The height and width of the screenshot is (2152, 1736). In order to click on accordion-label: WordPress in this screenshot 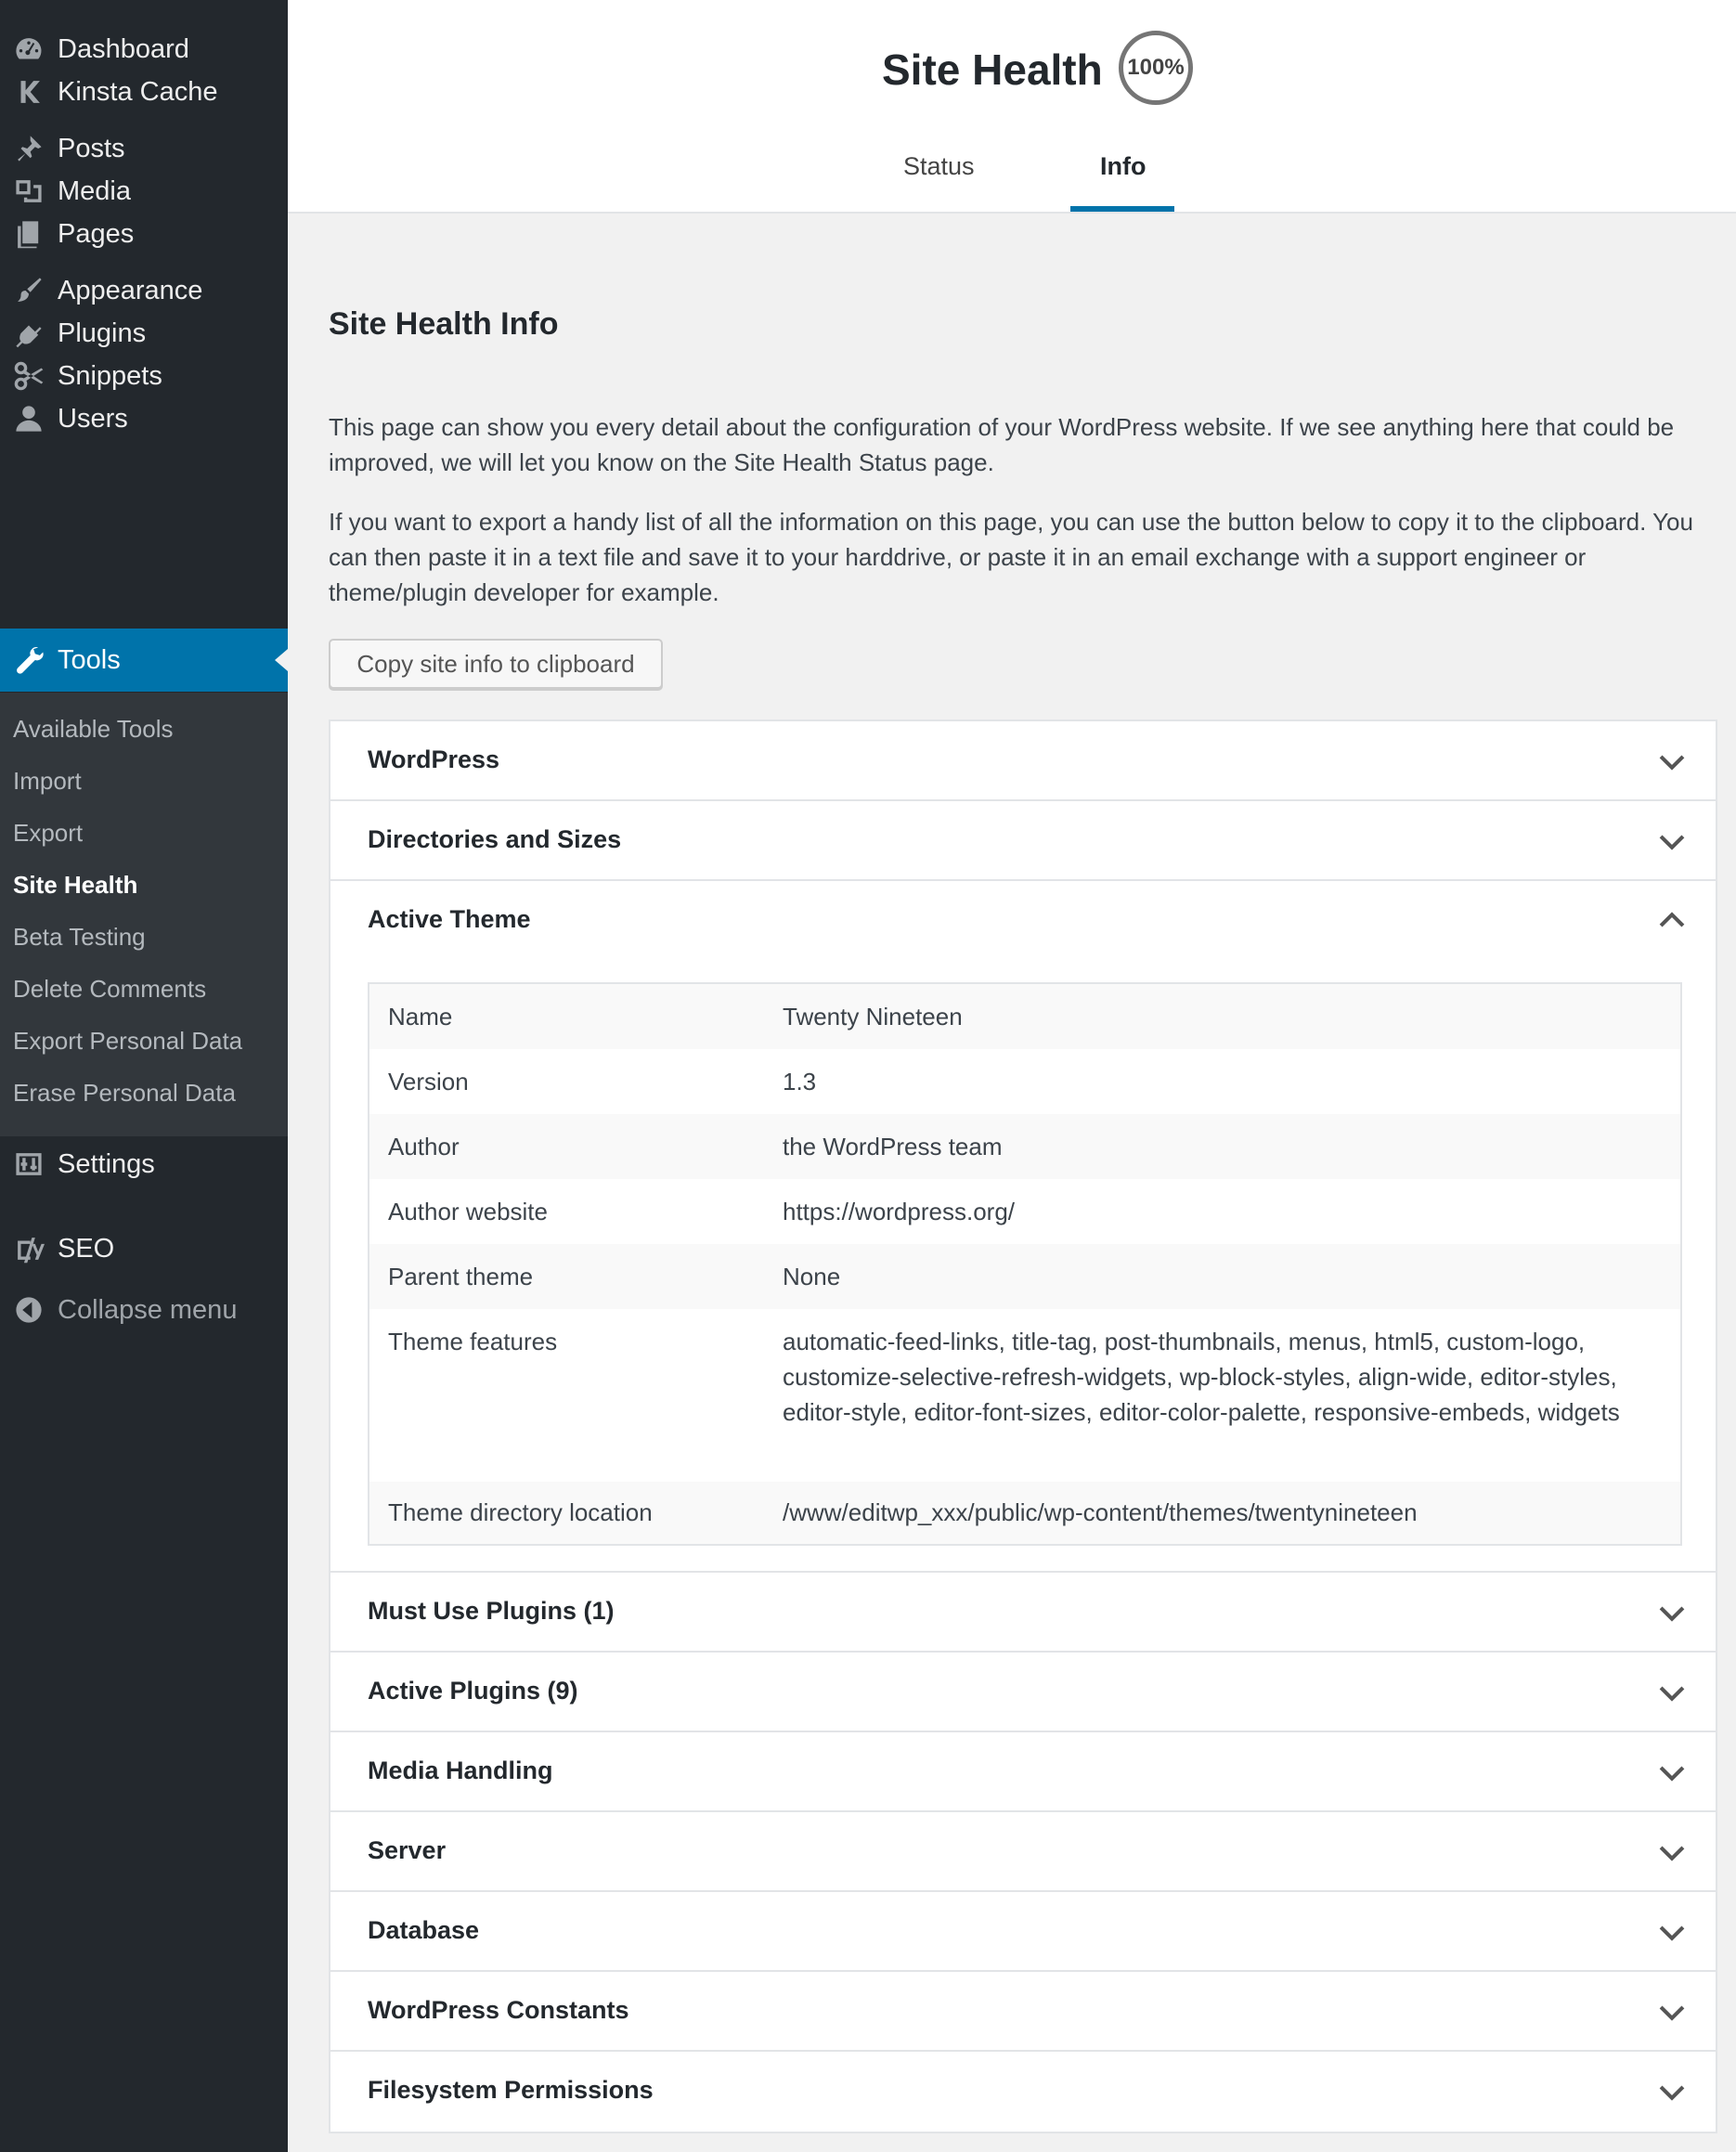, I will do `click(434, 759)`.